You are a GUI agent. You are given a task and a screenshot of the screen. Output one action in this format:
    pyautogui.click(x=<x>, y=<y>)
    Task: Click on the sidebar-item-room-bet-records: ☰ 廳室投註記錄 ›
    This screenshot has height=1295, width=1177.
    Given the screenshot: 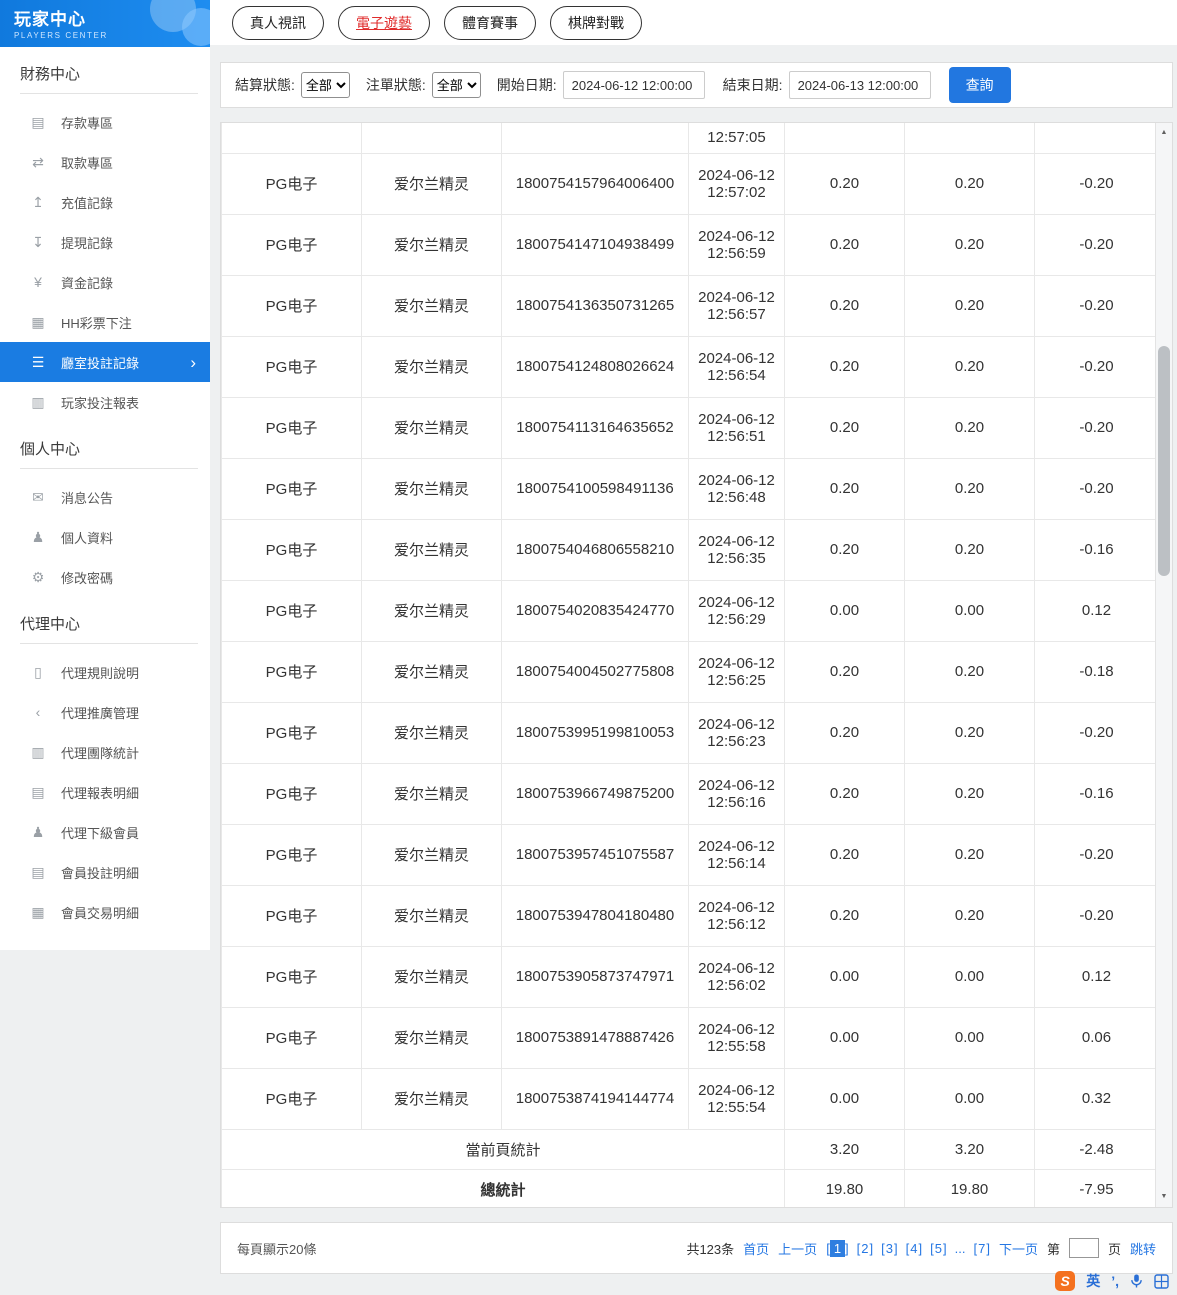 What is the action you would take?
    pyautogui.click(x=105, y=362)
    